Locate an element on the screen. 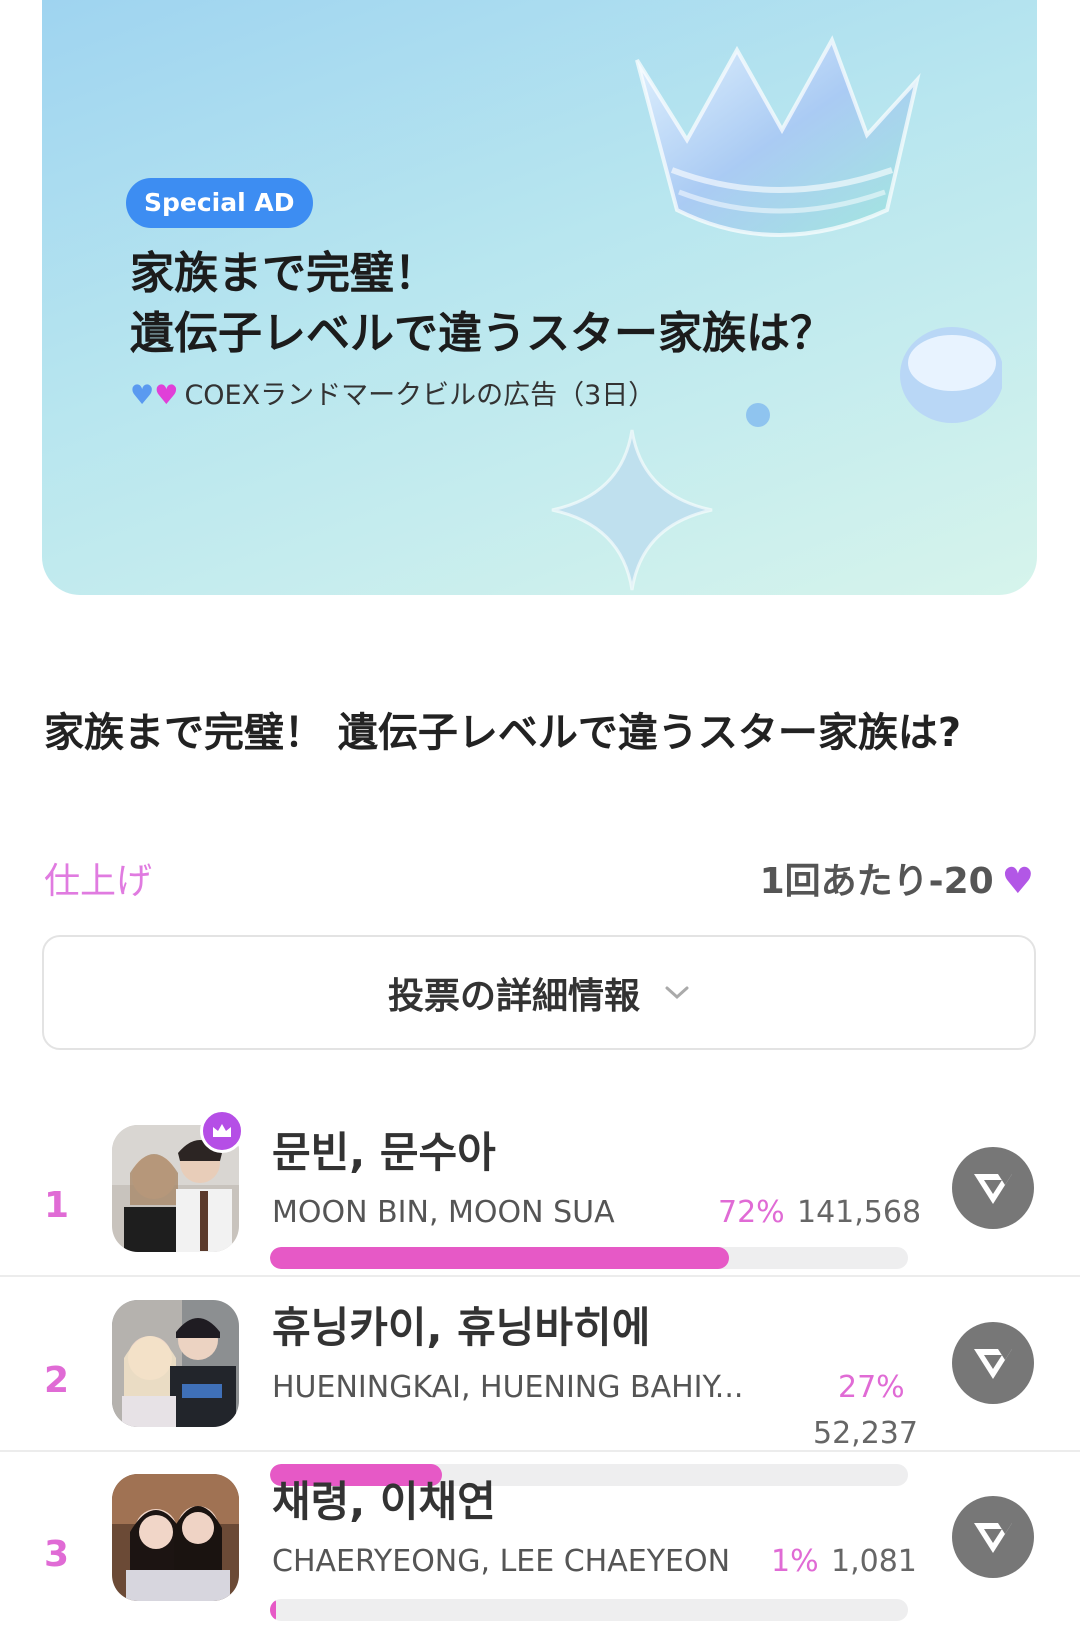 The width and height of the screenshot is (1080, 1638). vote-percent: 27% is located at coordinates (871, 1387).